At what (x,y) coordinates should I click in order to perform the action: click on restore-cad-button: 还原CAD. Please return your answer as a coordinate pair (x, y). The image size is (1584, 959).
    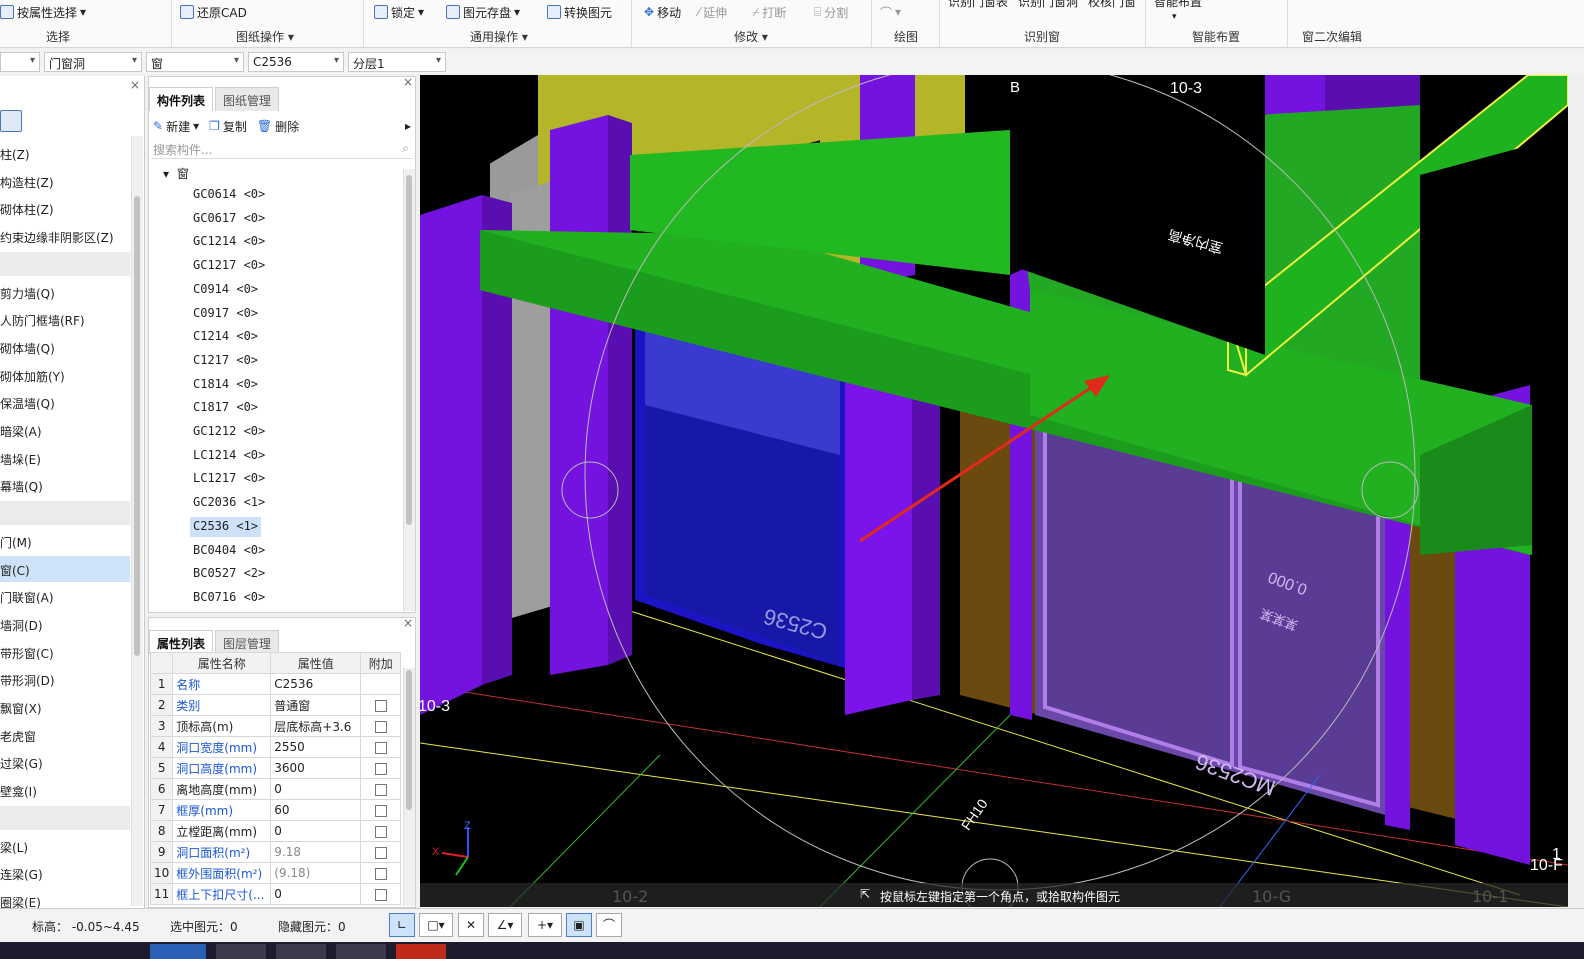
    Looking at the image, I should click on (213, 12).